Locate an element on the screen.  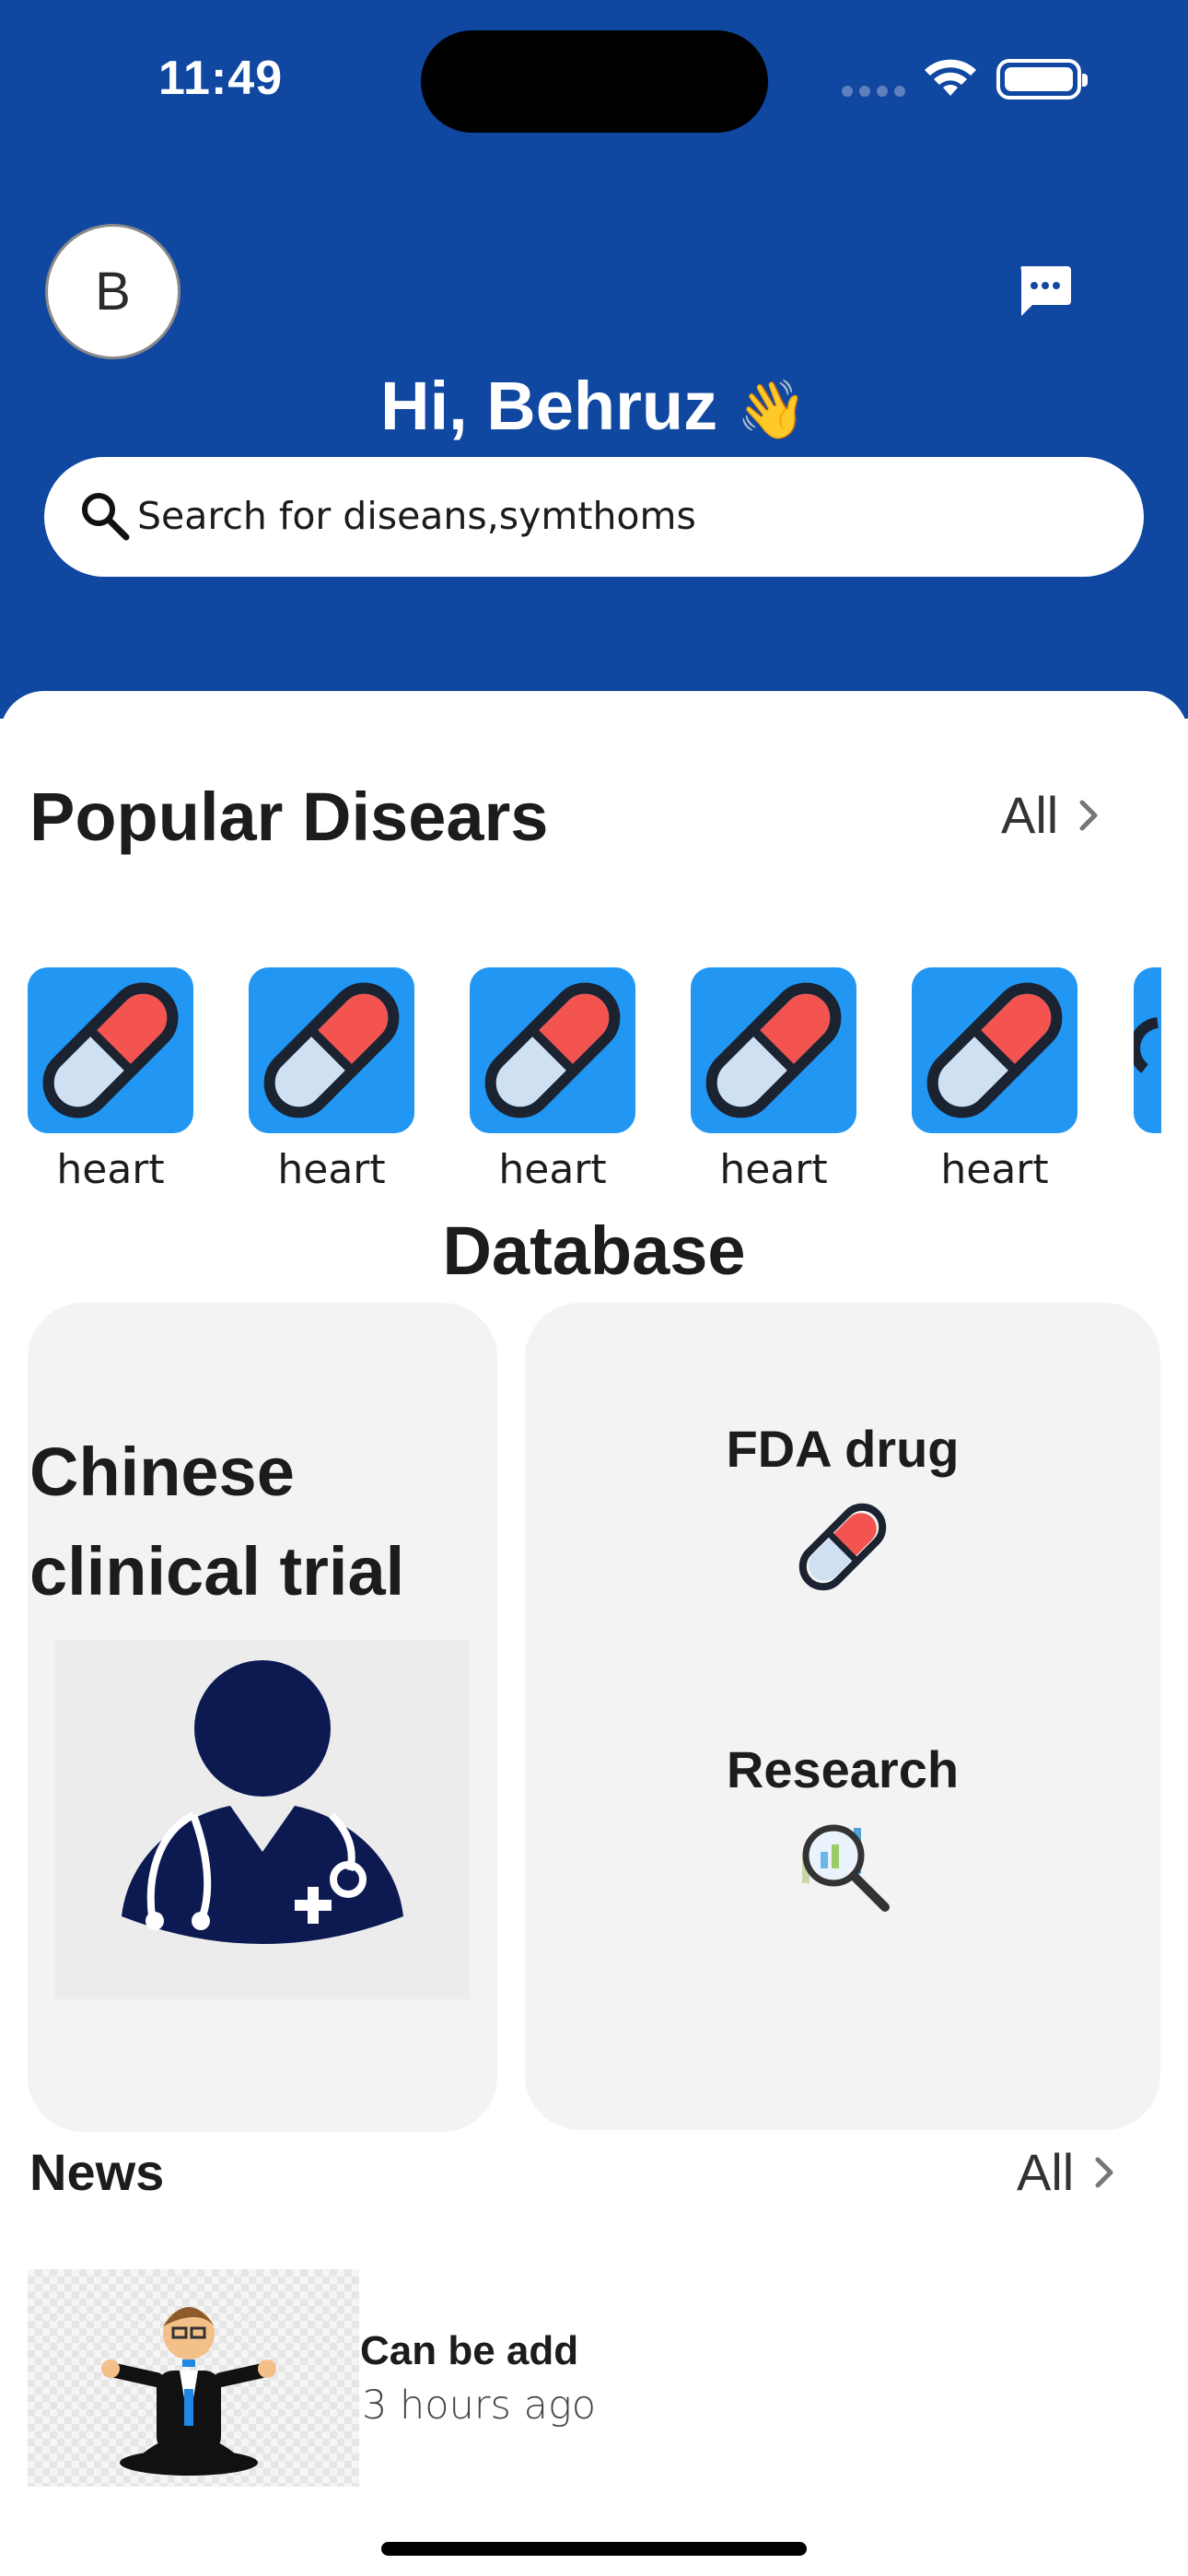
avatar: B is located at coordinates (113, 291).